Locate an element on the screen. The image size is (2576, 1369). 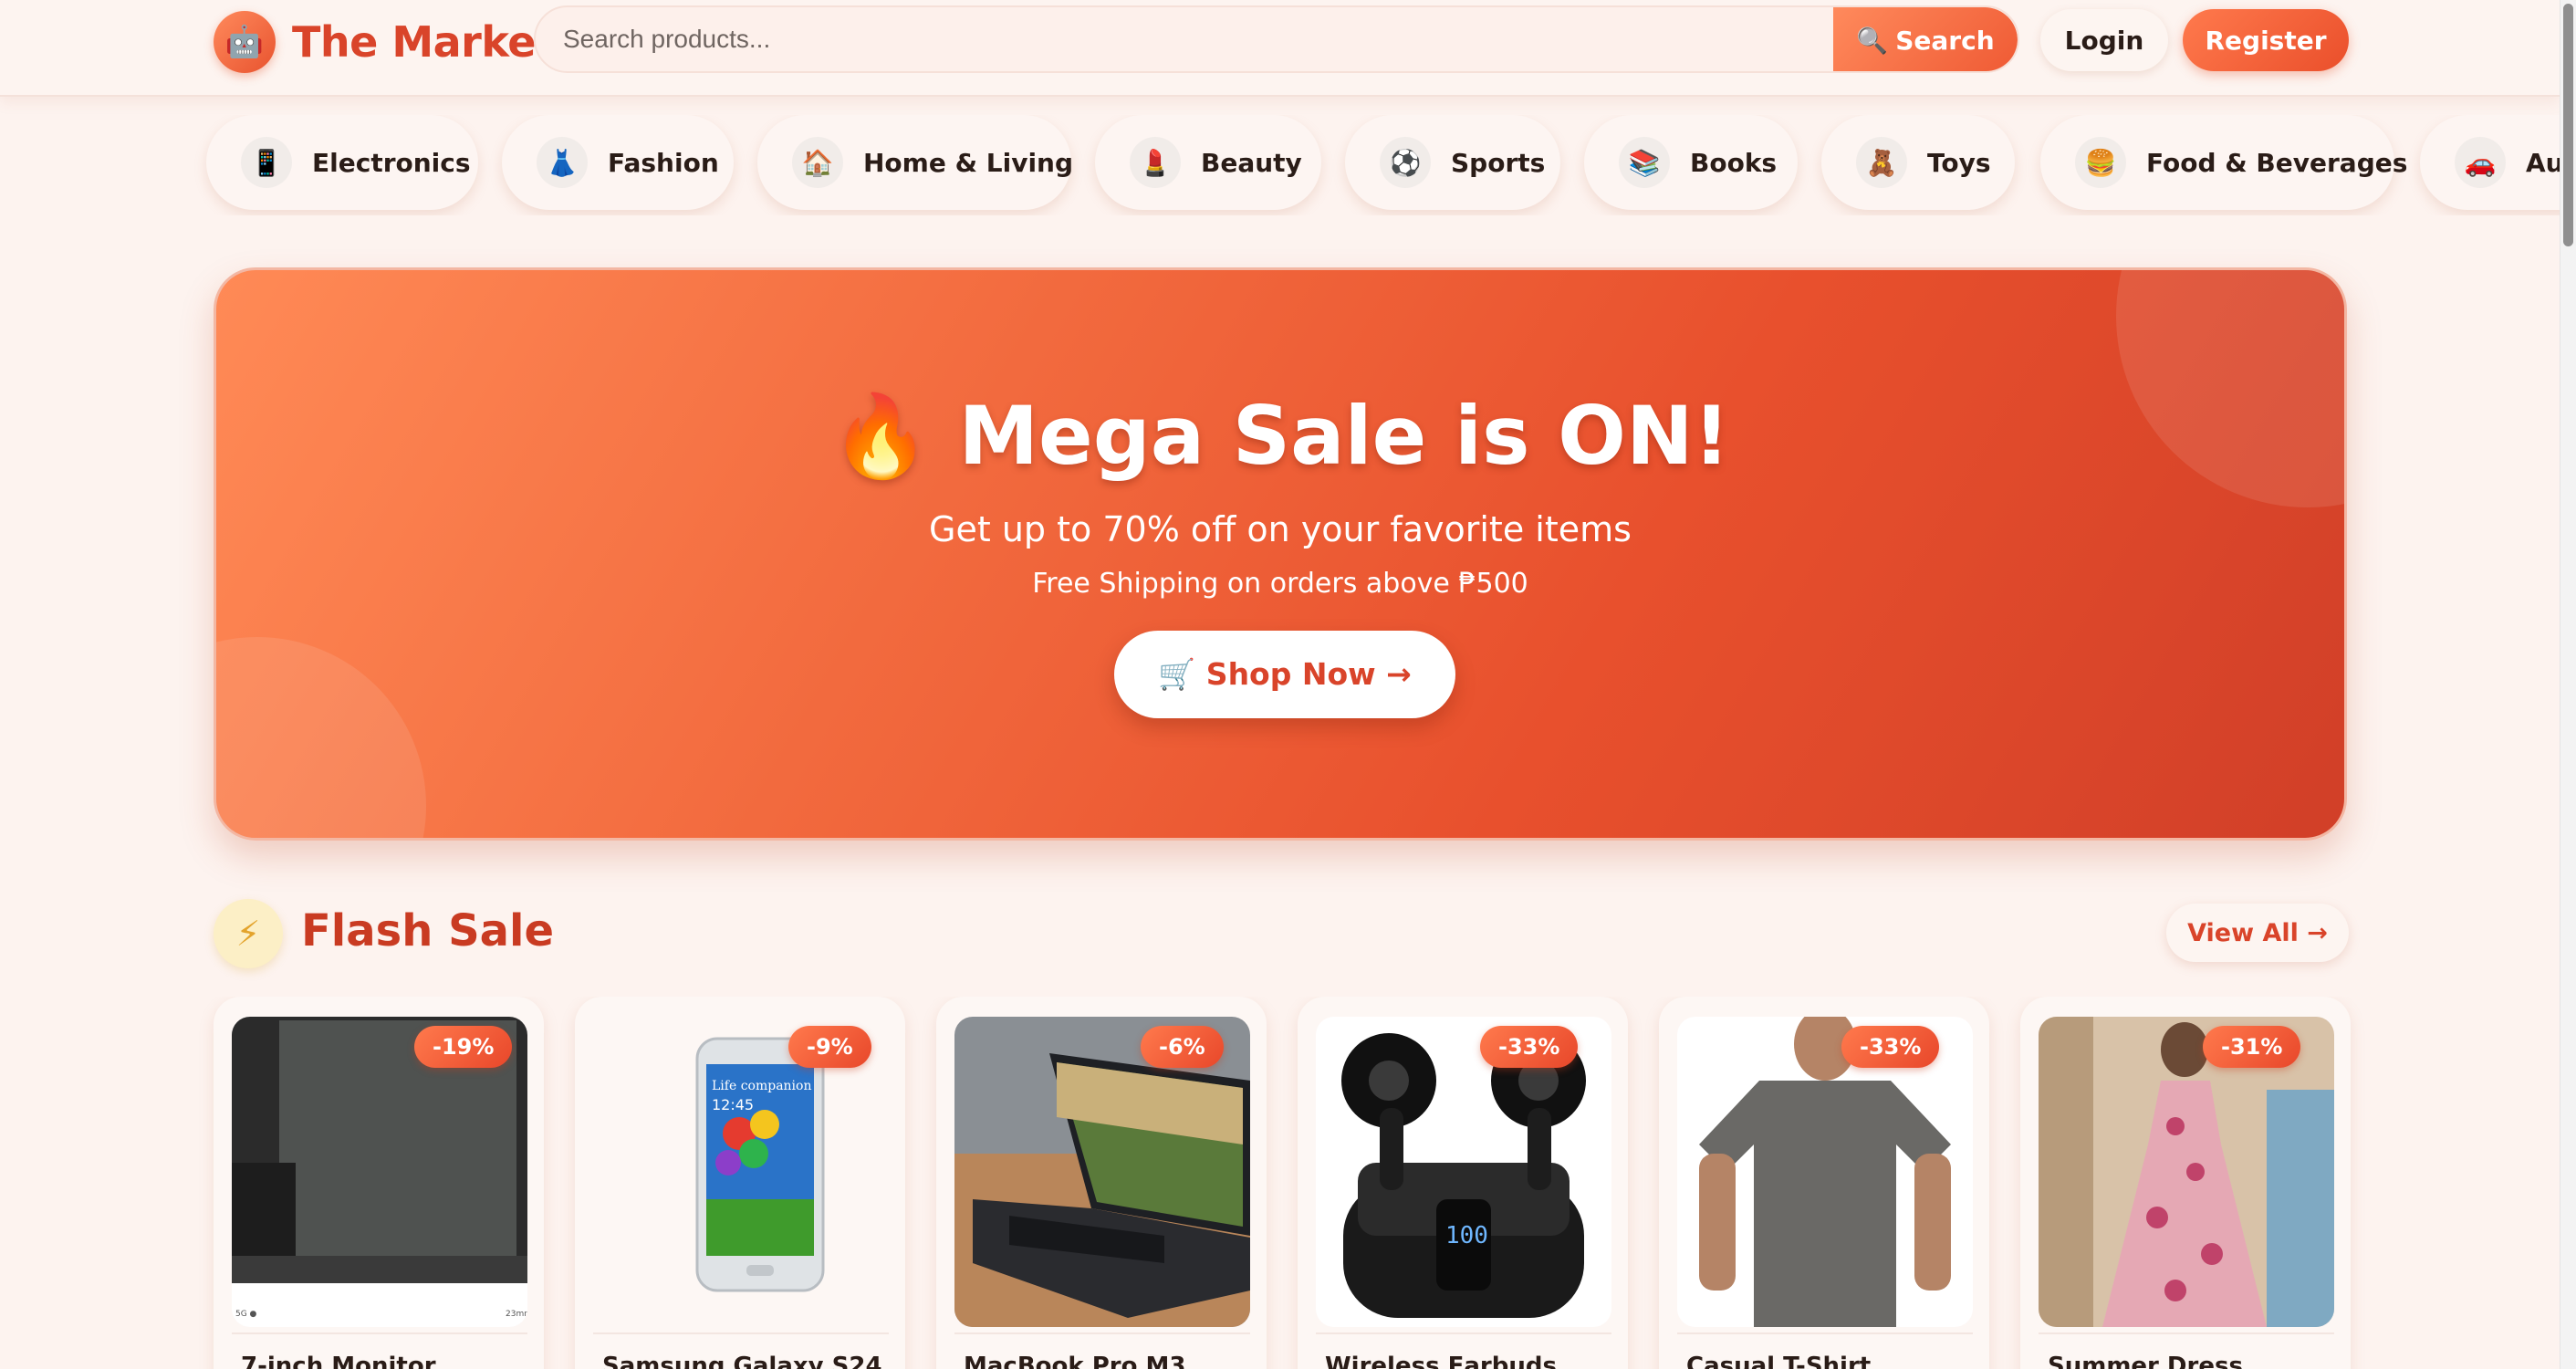
view-all-button: View All → is located at coordinates (2257, 933).